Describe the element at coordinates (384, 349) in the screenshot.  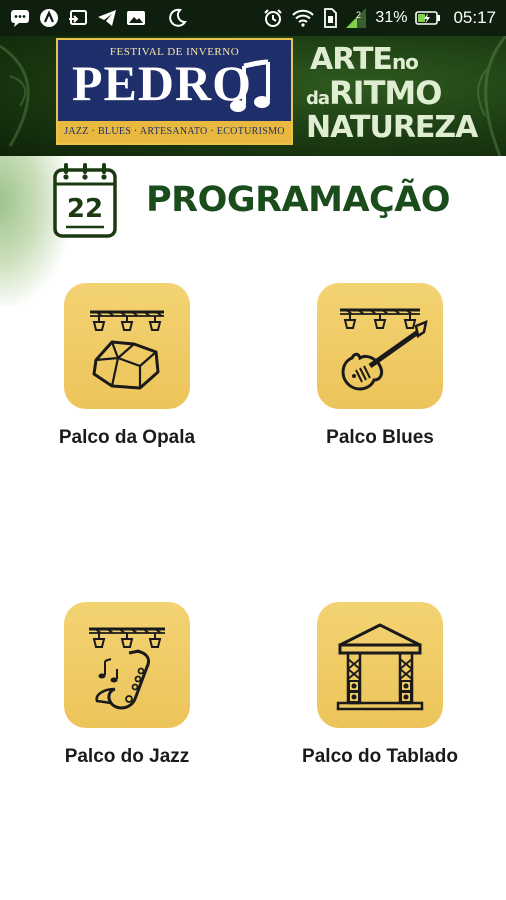
I see `guitar-stage-icon` at that location.